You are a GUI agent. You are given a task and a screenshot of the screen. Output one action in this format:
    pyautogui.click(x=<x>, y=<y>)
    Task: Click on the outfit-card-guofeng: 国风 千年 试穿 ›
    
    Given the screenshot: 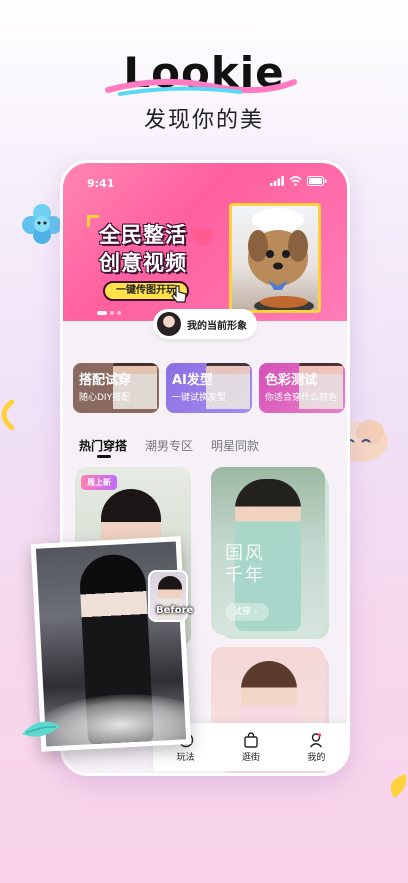 What is the action you would take?
    pyautogui.click(x=268, y=551)
    